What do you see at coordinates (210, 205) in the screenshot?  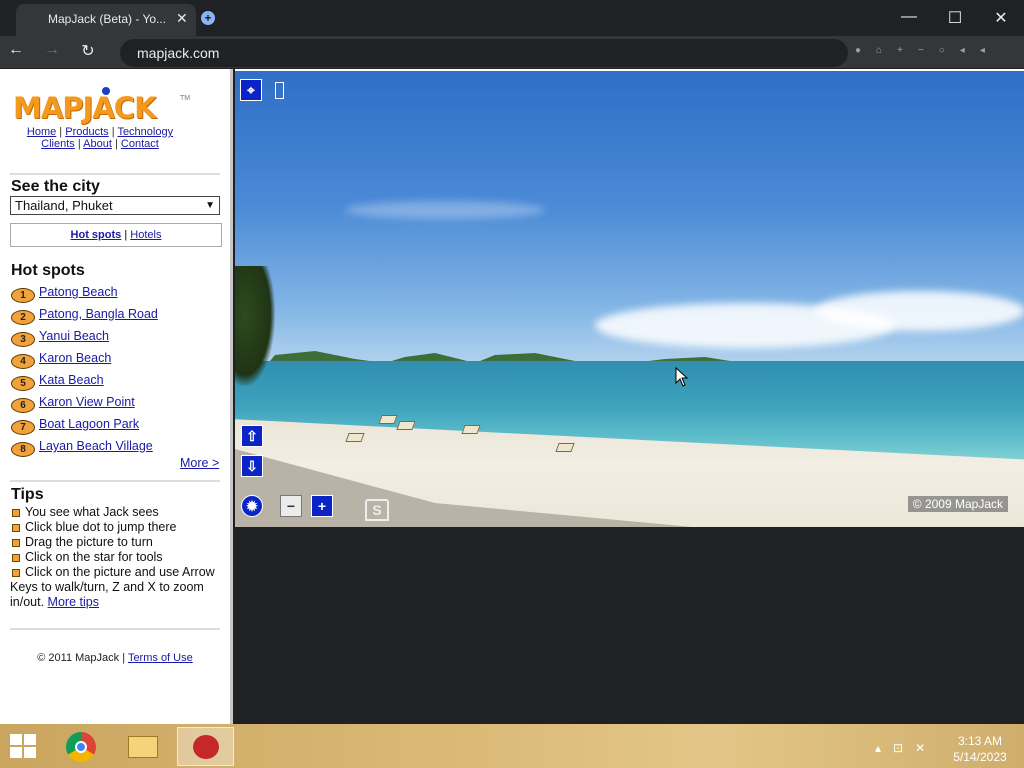 I see `chevron-down-icon: ▼` at bounding box center [210, 205].